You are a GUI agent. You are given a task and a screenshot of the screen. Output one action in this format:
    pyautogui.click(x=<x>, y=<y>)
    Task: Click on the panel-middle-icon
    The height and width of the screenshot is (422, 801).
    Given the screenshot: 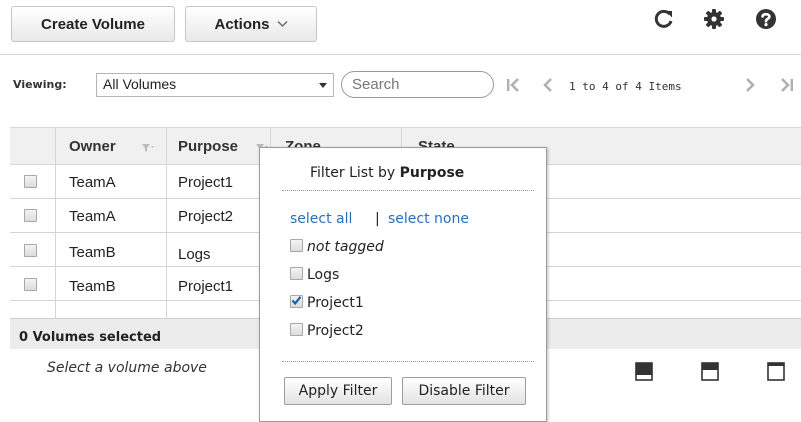 What is the action you would take?
    pyautogui.click(x=710, y=371)
    